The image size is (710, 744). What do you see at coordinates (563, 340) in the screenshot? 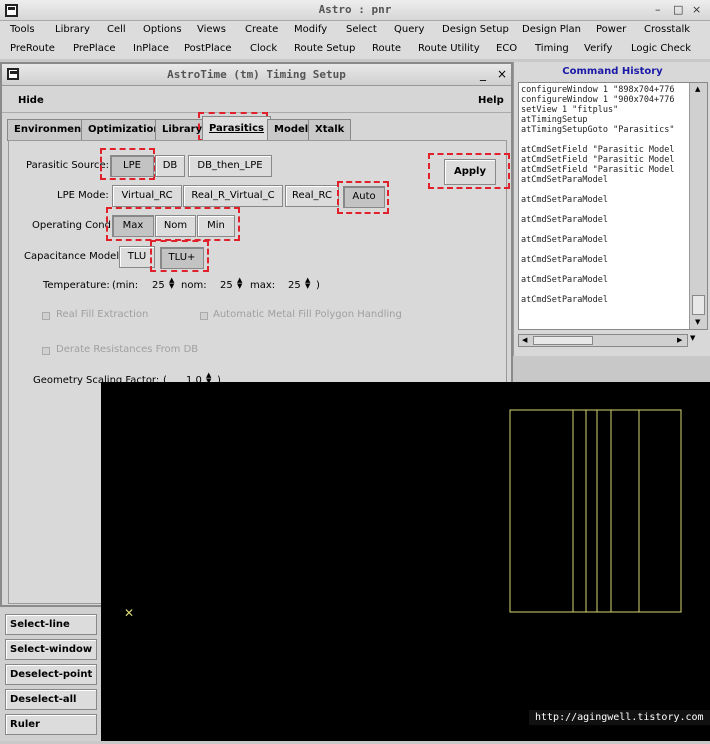
I see `history-hscroll-thumb` at bounding box center [563, 340].